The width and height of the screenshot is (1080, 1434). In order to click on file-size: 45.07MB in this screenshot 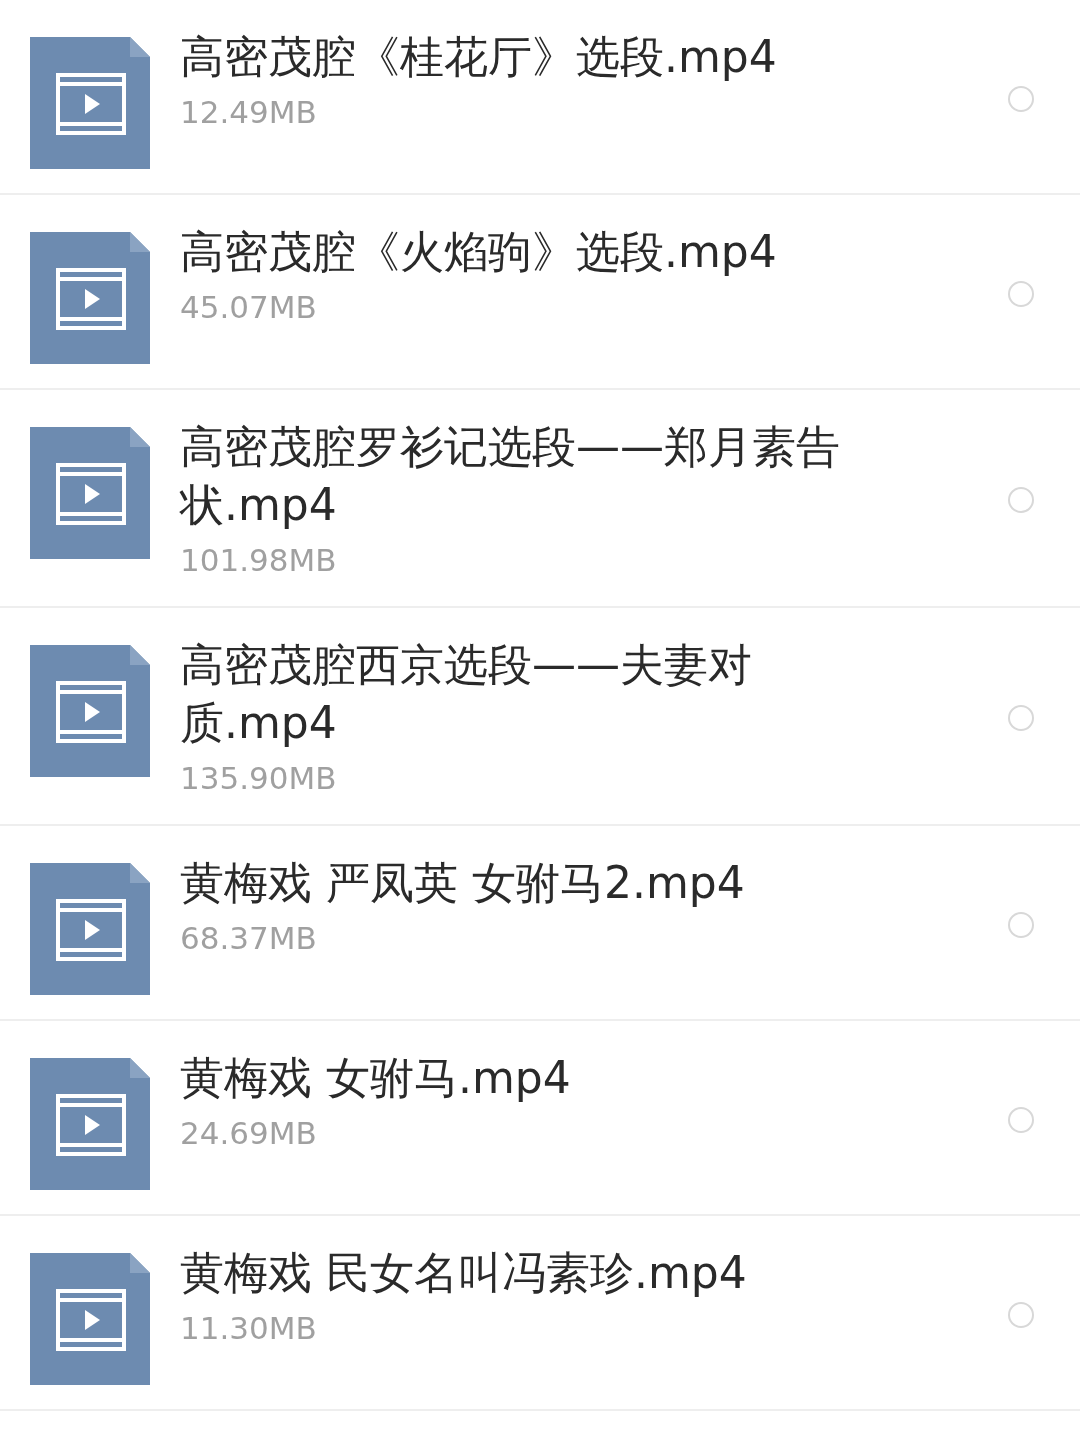, I will do `click(249, 307)`.